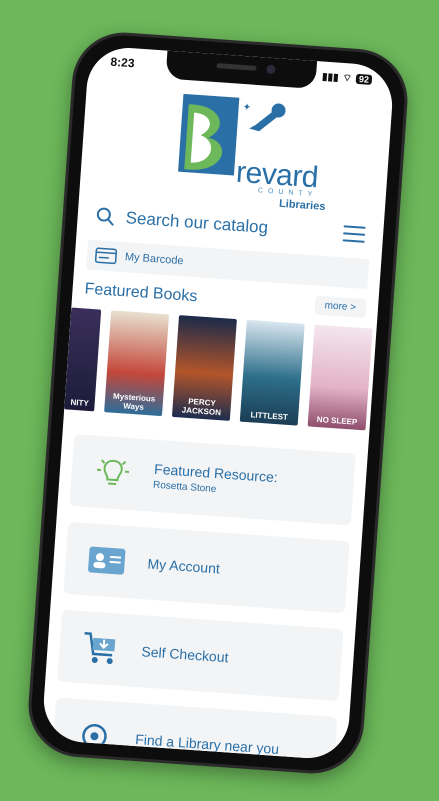 Image resolution: width=439 pixels, height=801 pixels. What do you see at coordinates (194, 729) in the screenshot?
I see `find-library-card: Find a Library near you` at bounding box center [194, 729].